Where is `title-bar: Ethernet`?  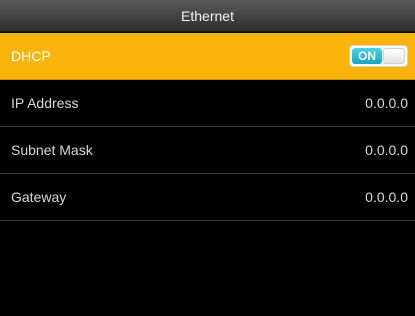
title-bar: Ethernet is located at coordinates (207, 16).